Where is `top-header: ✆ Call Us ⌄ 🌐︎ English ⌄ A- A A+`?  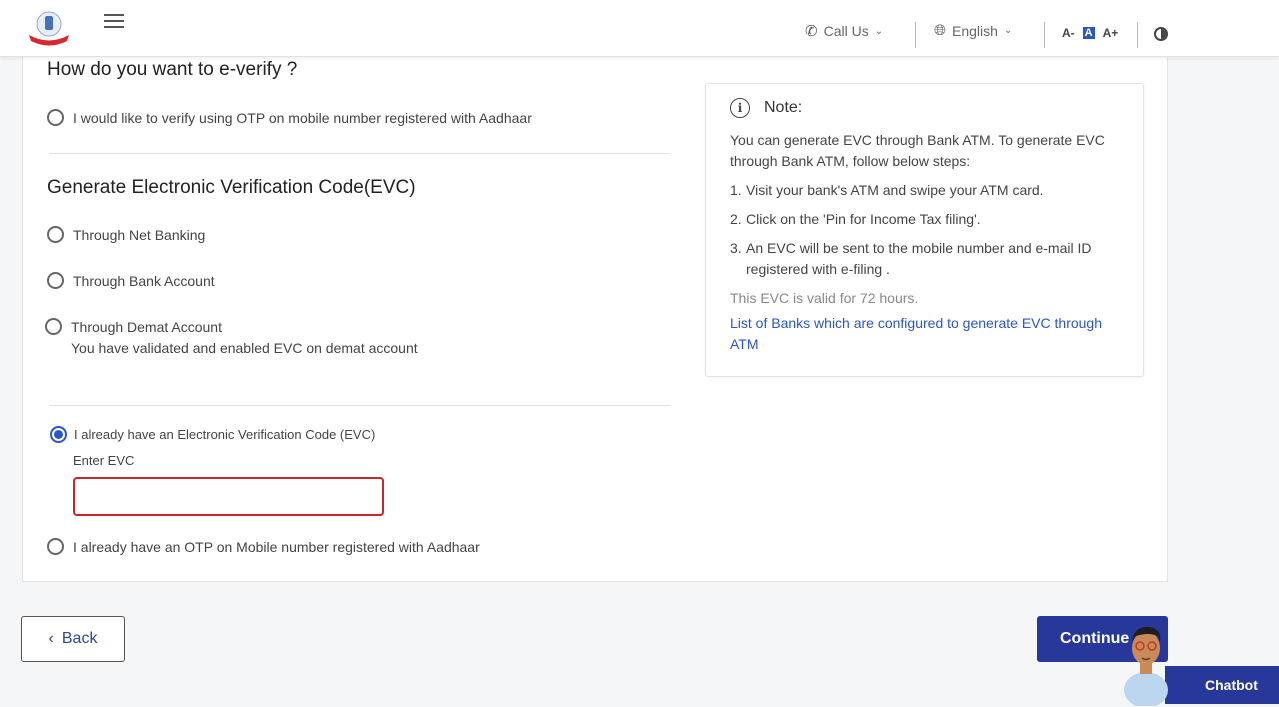
top-header: ✆ Call Us ⌄ 🌐︎ English ⌄ A- A A+ is located at coordinates (639, 28).